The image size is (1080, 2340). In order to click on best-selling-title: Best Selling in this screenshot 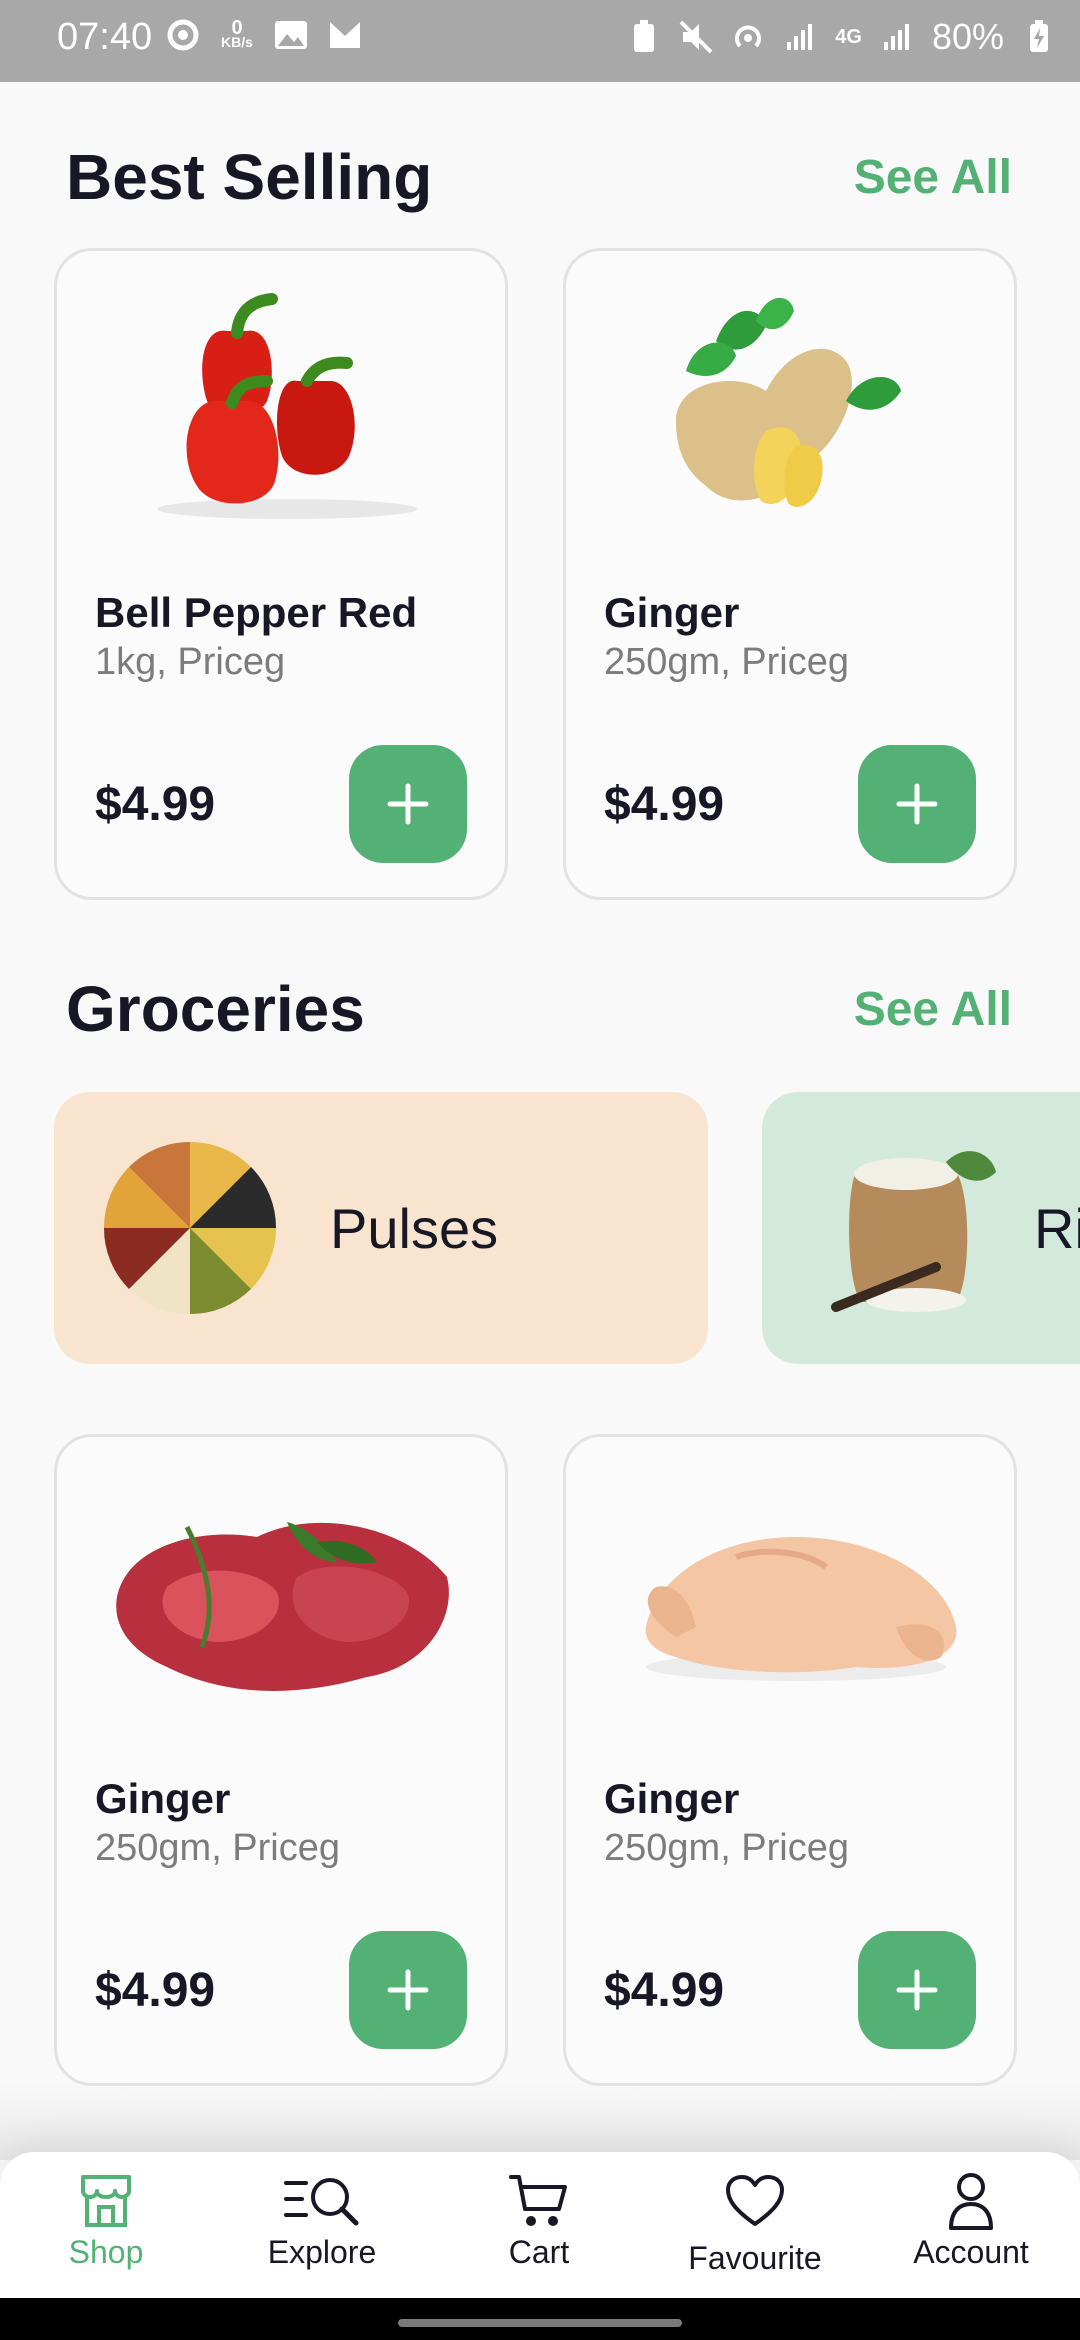, I will do `click(249, 177)`.